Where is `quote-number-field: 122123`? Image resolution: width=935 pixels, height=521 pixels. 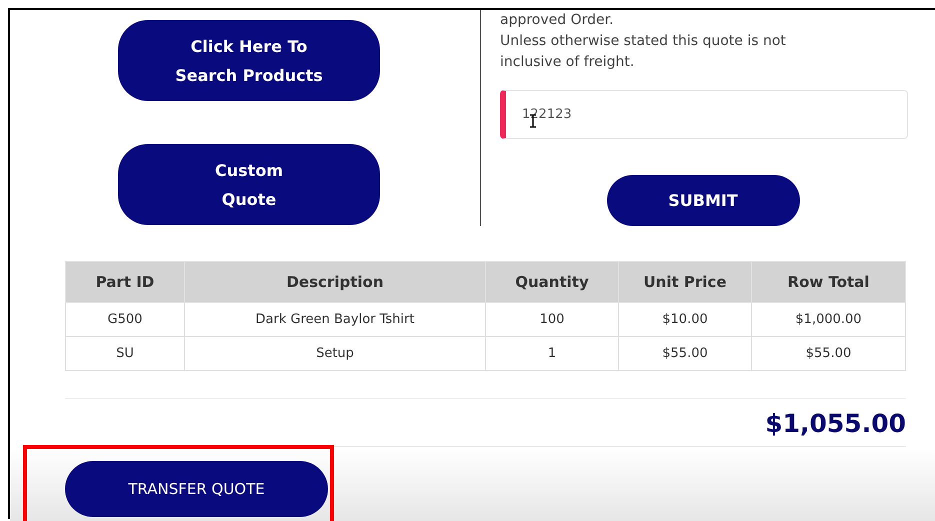
quote-number-field: 122123 is located at coordinates (704, 114).